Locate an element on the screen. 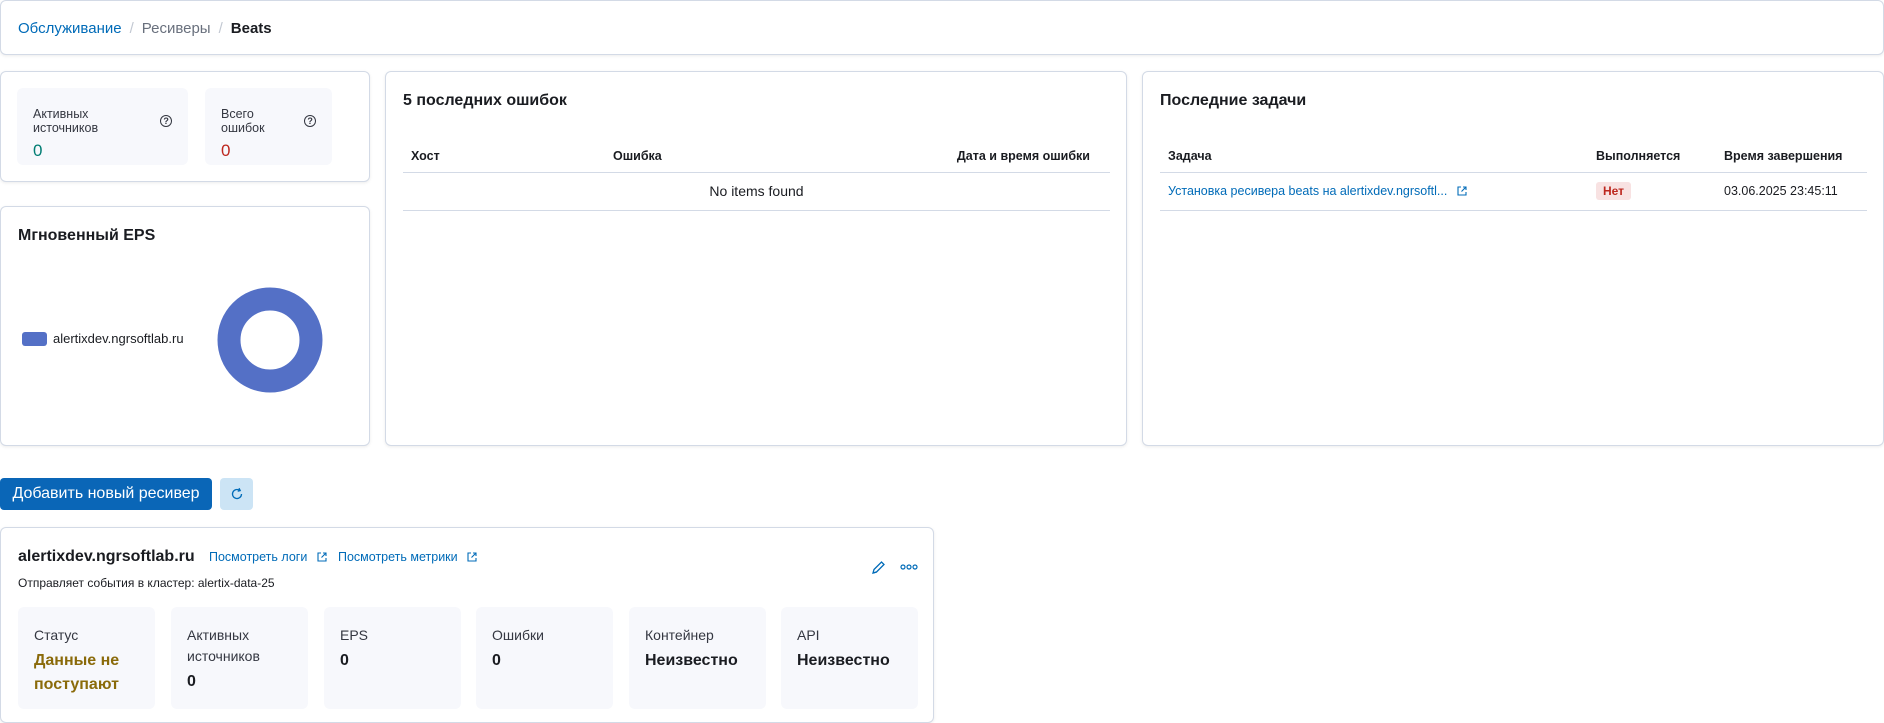 This screenshot has width=1884, height=723. edit-button is located at coordinates (878, 567).